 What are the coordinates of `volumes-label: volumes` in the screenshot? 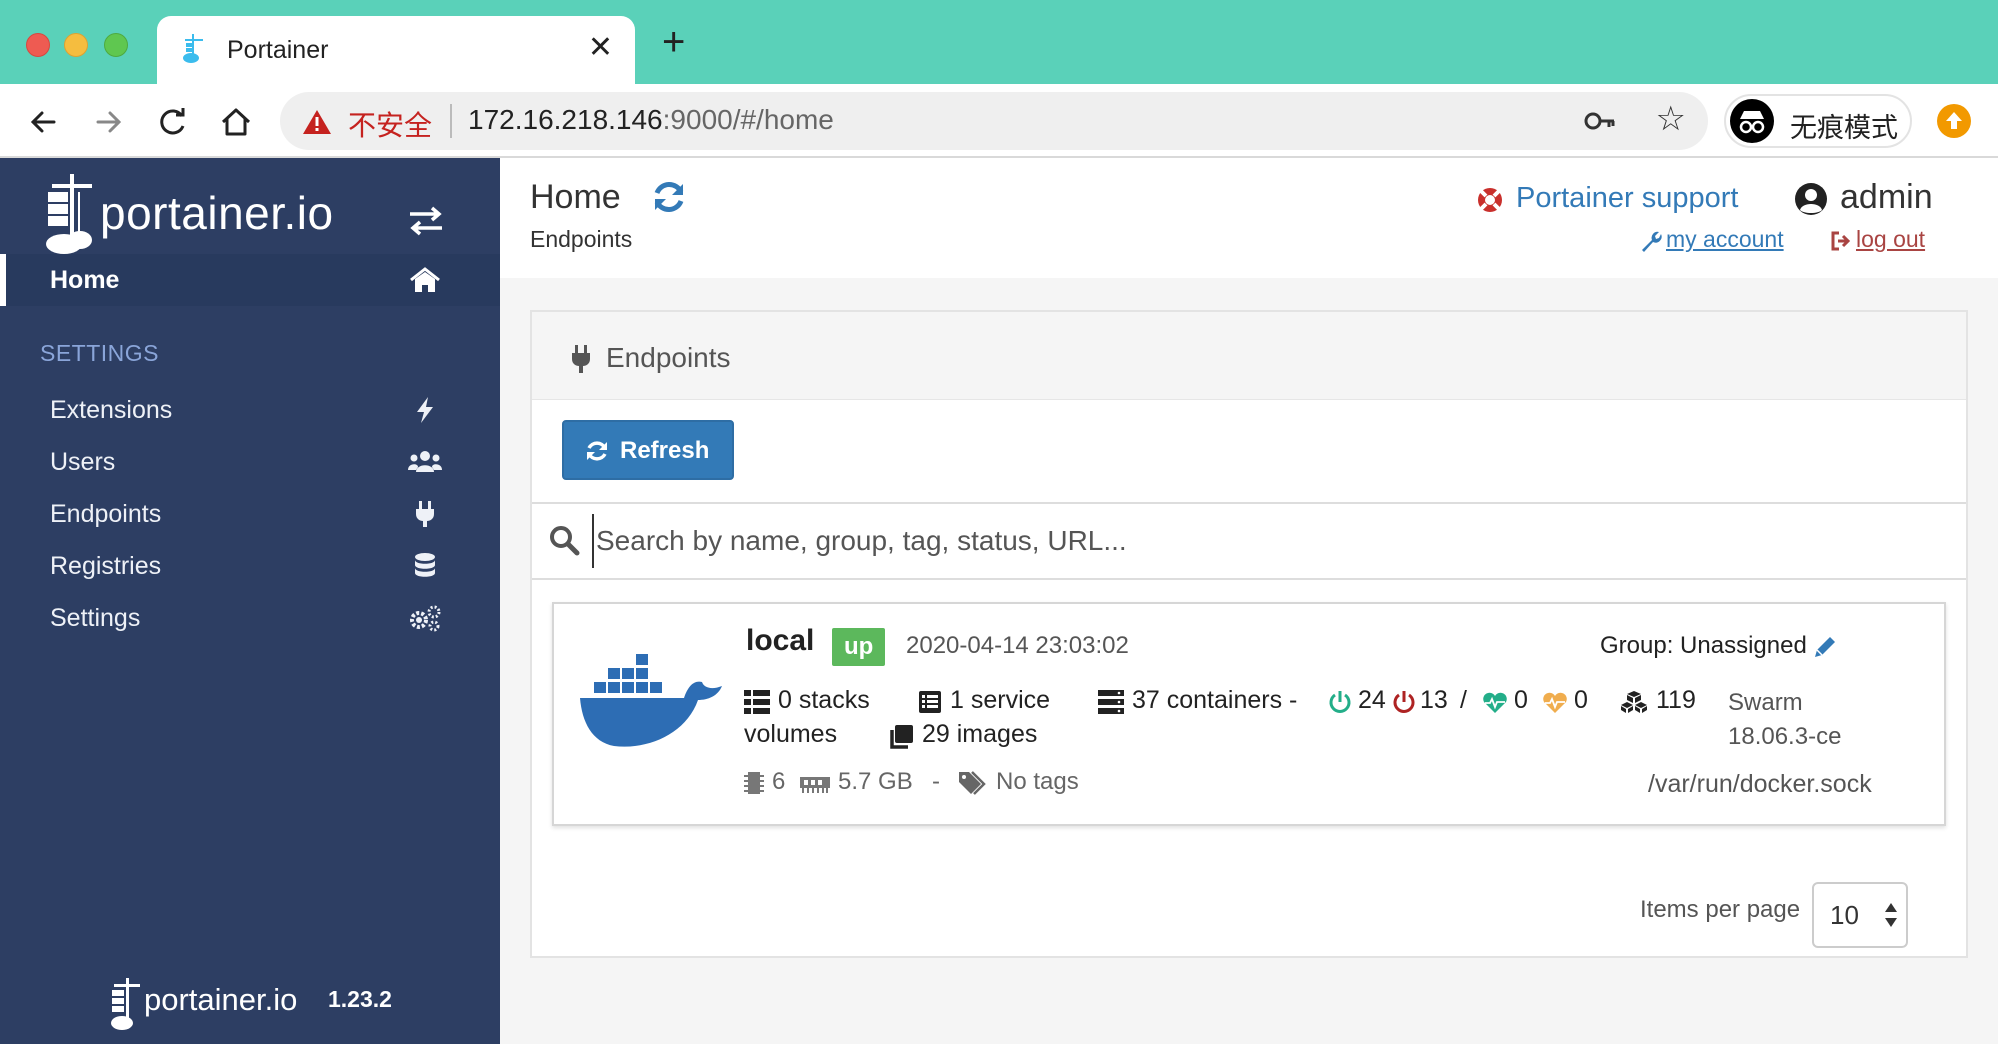 It's located at (791, 734).